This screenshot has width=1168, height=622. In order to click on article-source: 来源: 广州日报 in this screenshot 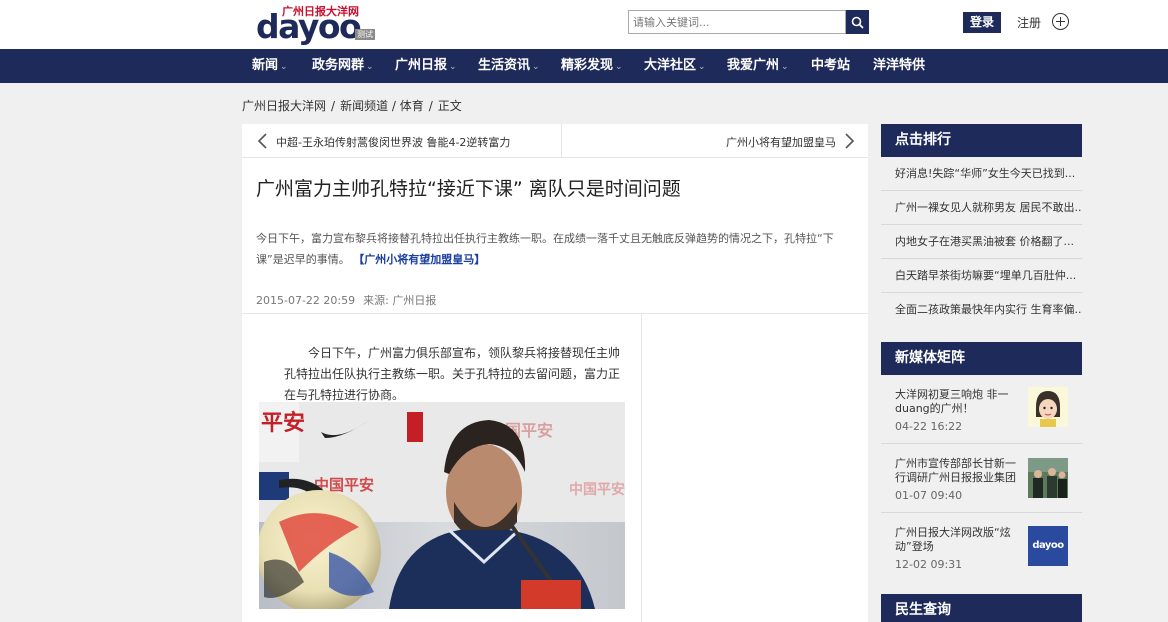, I will do `click(400, 300)`.